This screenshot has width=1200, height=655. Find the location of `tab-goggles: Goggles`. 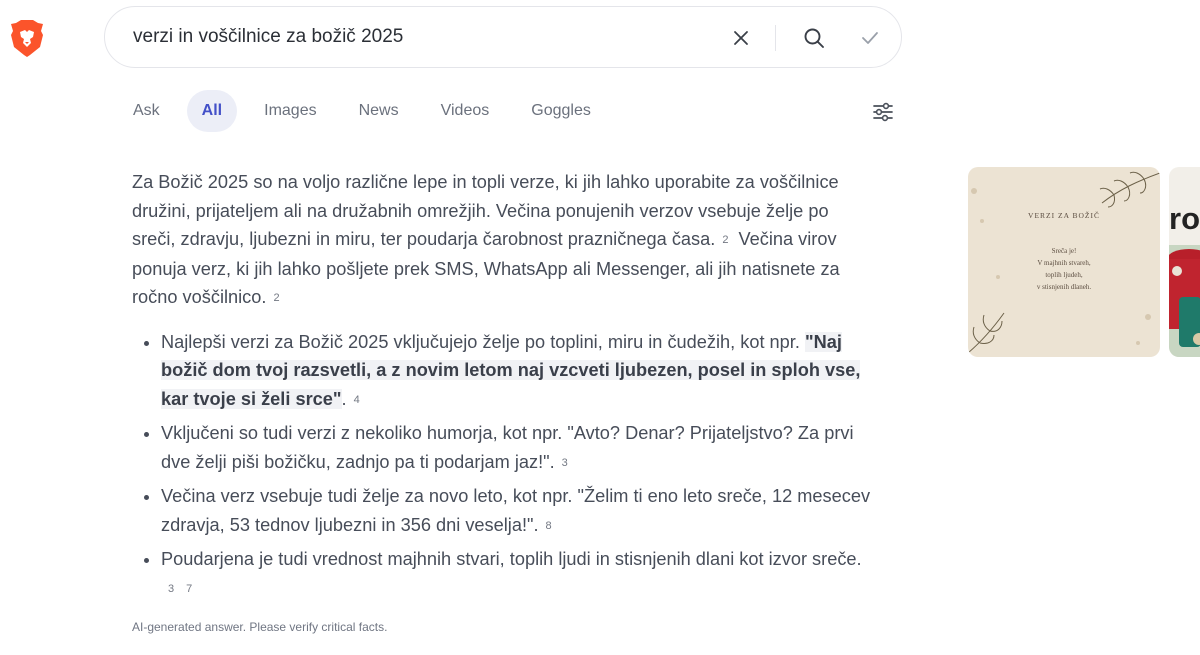

tab-goggles: Goggles is located at coordinates (561, 111).